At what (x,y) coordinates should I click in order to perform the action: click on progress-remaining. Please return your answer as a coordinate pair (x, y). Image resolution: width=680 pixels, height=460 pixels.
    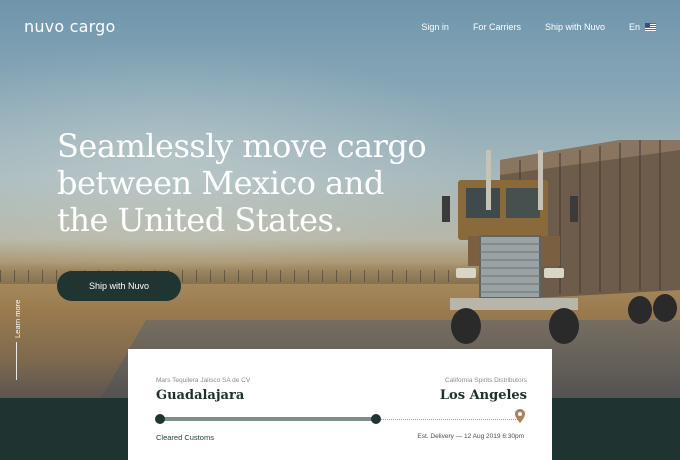
    Looking at the image, I should click on (448, 419).